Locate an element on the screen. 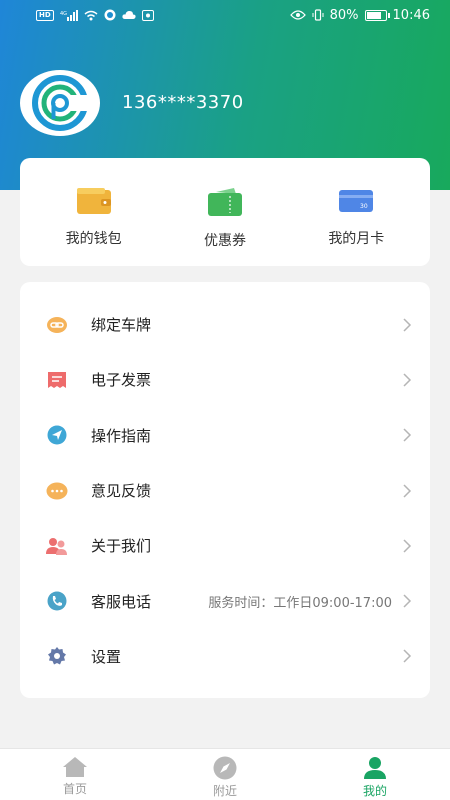 This screenshot has width=450, height=800. menu-item-settings: 设置 is located at coordinates (225, 656).